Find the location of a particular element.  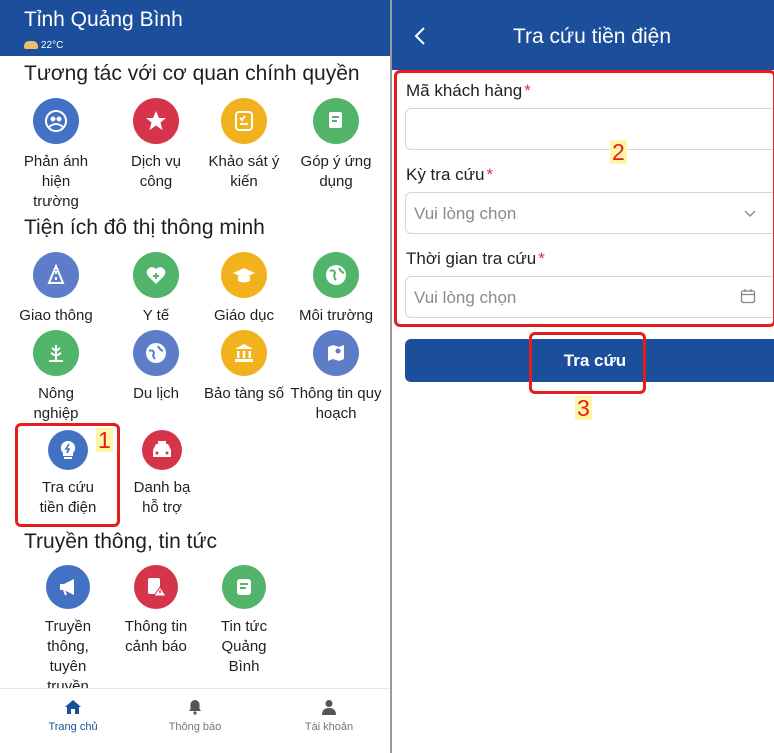

tile-bao-tang: Bảo tàng số is located at coordinates (244, 367).